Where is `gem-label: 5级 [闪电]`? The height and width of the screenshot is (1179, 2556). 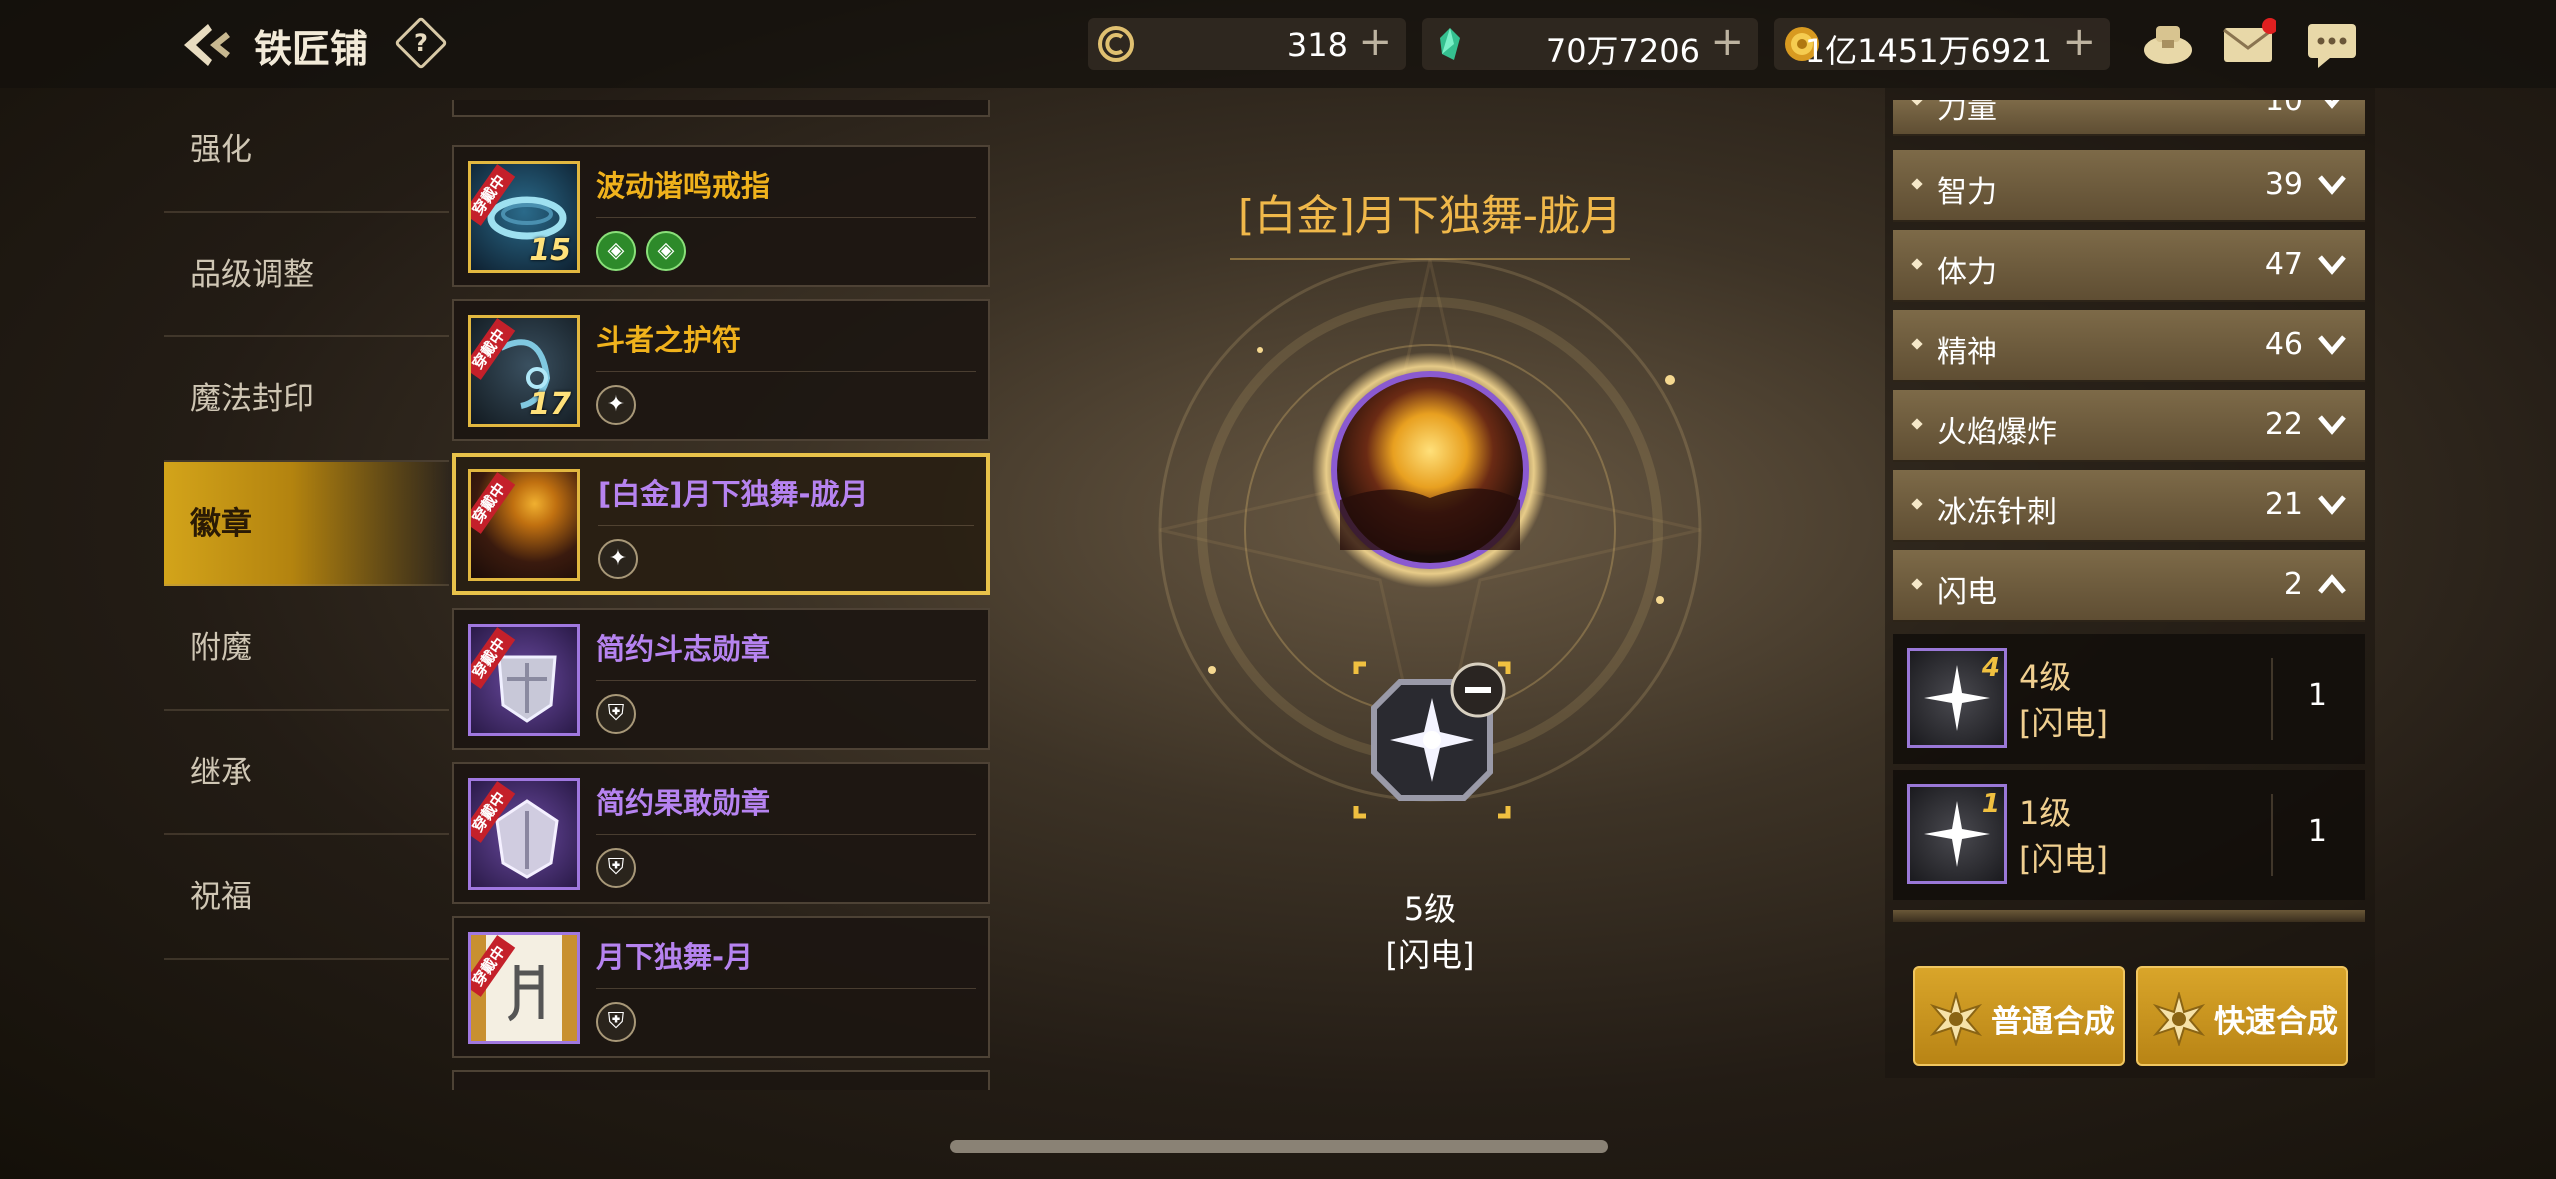
gem-label: 5级 [闪电] is located at coordinates (1430, 932).